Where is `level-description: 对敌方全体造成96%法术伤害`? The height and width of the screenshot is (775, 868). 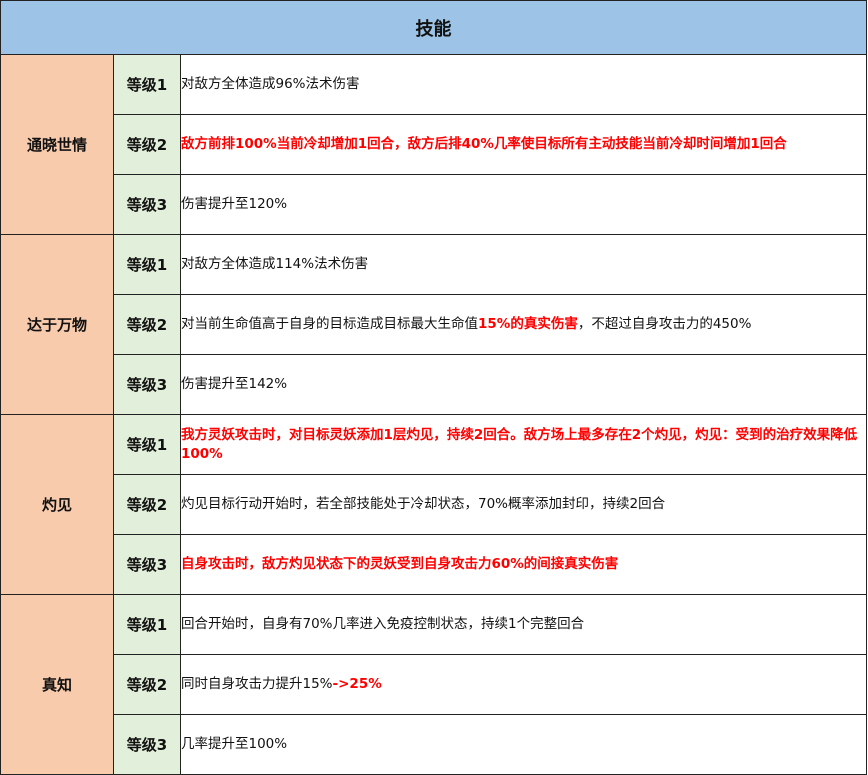
level-description: 对敌方全体造成96%法术伤害 is located at coordinates (523, 84).